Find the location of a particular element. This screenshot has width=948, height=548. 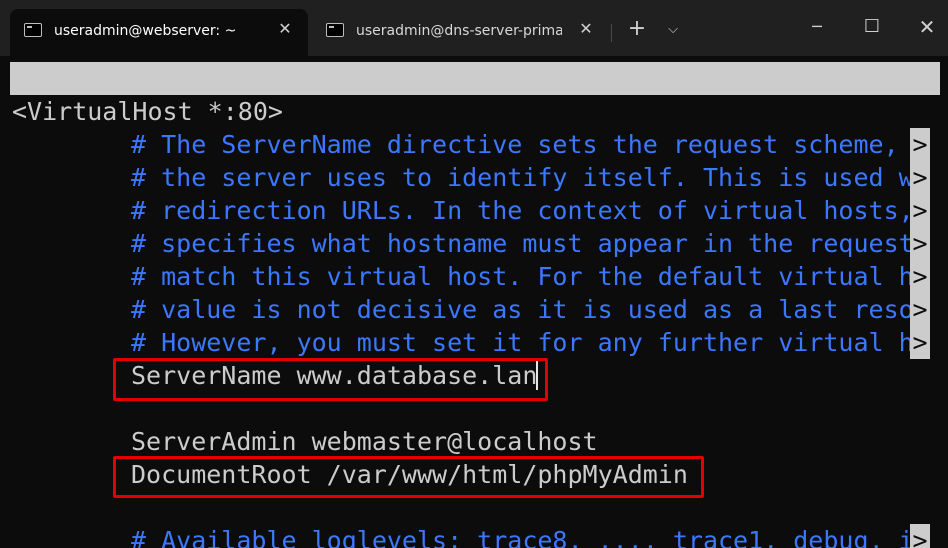

tab-title: useradmin@dns-server-primar is located at coordinates (459, 31).